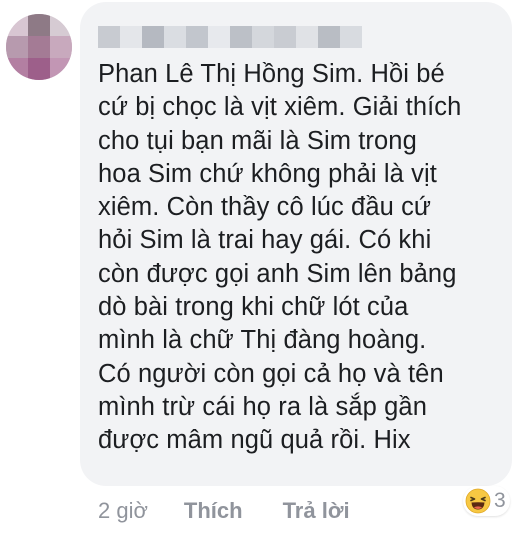 Image resolution: width=526 pixels, height=542 pixels. What do you see at coordinates (265, 240) in the screenshot?
I see `comment-line: hỏi Sim là trai hay gái. Có khi` at bounding box center [265, 240].